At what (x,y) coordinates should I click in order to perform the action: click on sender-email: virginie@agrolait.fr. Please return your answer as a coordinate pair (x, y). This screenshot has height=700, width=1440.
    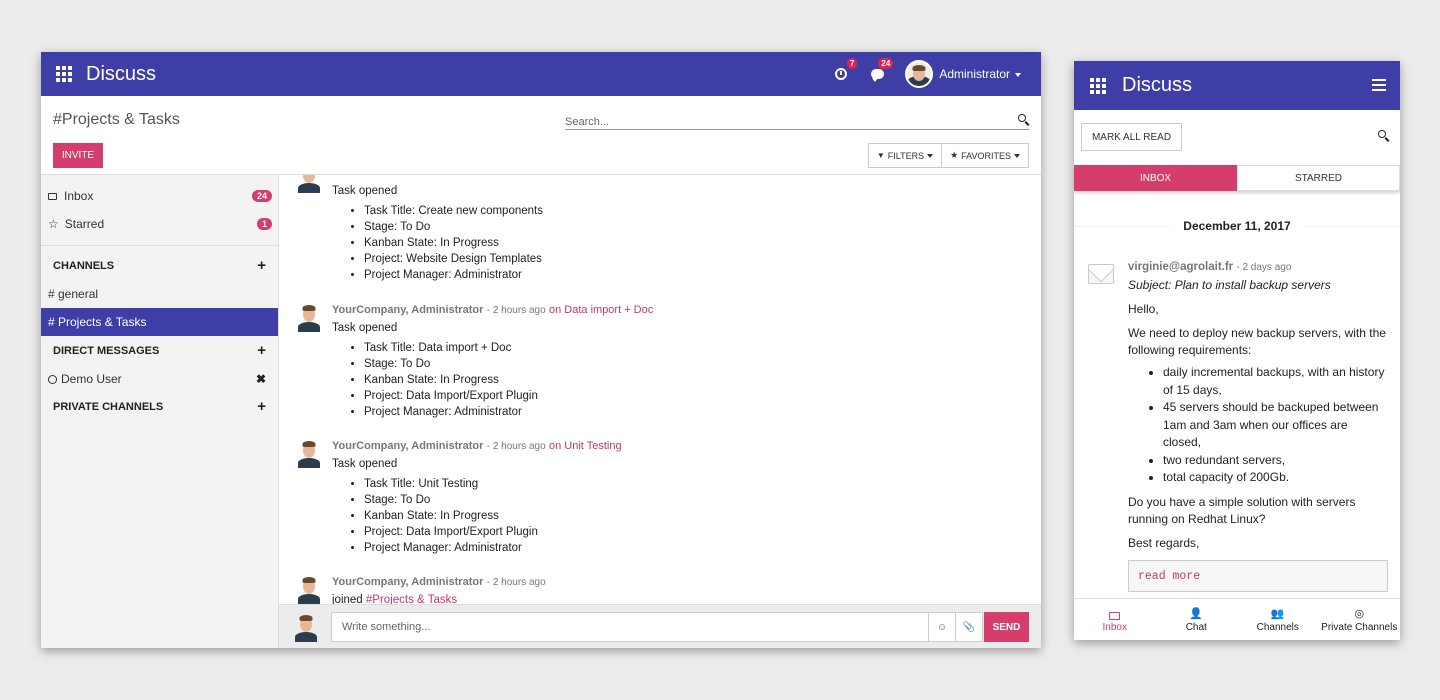
    Looking at the image, I should click on (1180, 267).